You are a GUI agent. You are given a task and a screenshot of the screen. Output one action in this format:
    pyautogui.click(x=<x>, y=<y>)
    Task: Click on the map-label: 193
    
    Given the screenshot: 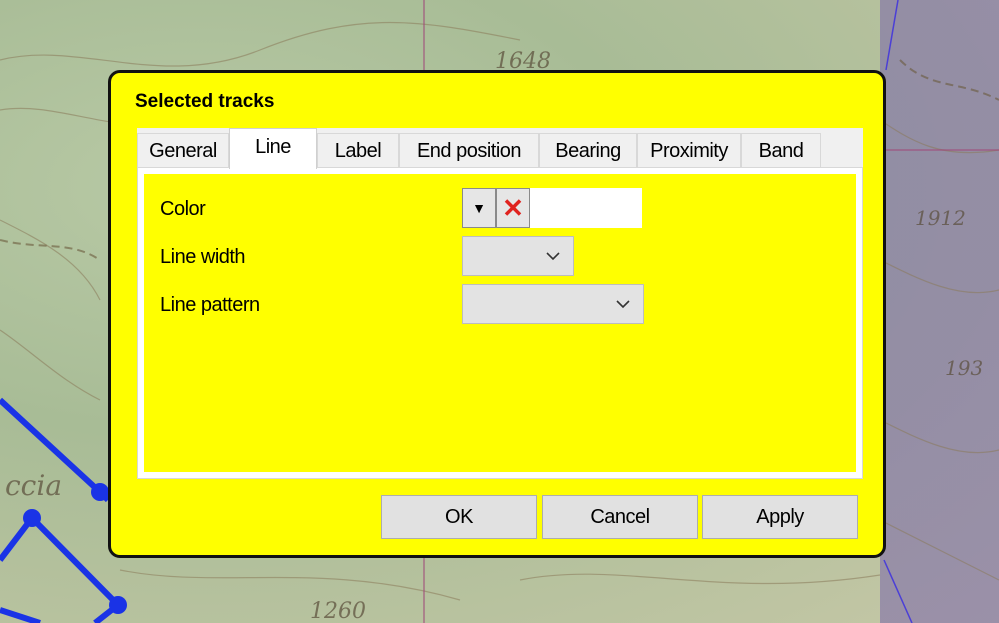 What is the action you would take?
    pyautogui.click(x=964, y=368)
    